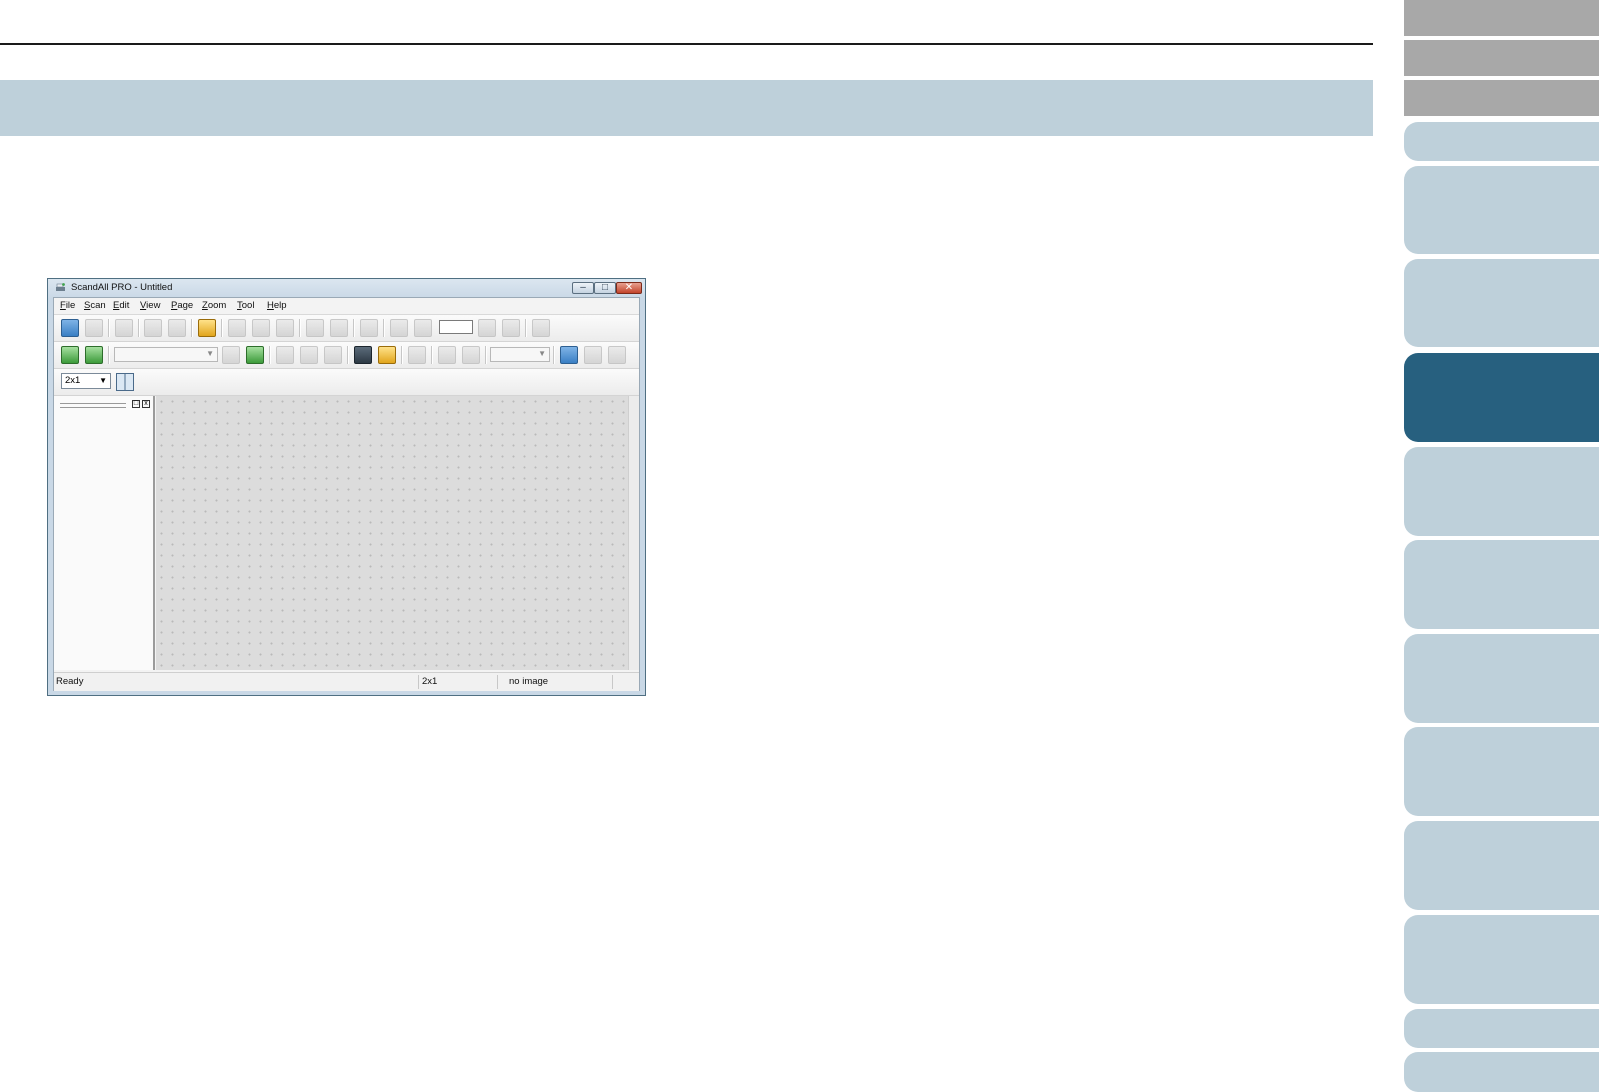 Image resolution: width=1599 pixels, height=1092 pixels. Describe the element at coordinates (399, 328) in the screenshot. I see `first-page-icon` at that location.